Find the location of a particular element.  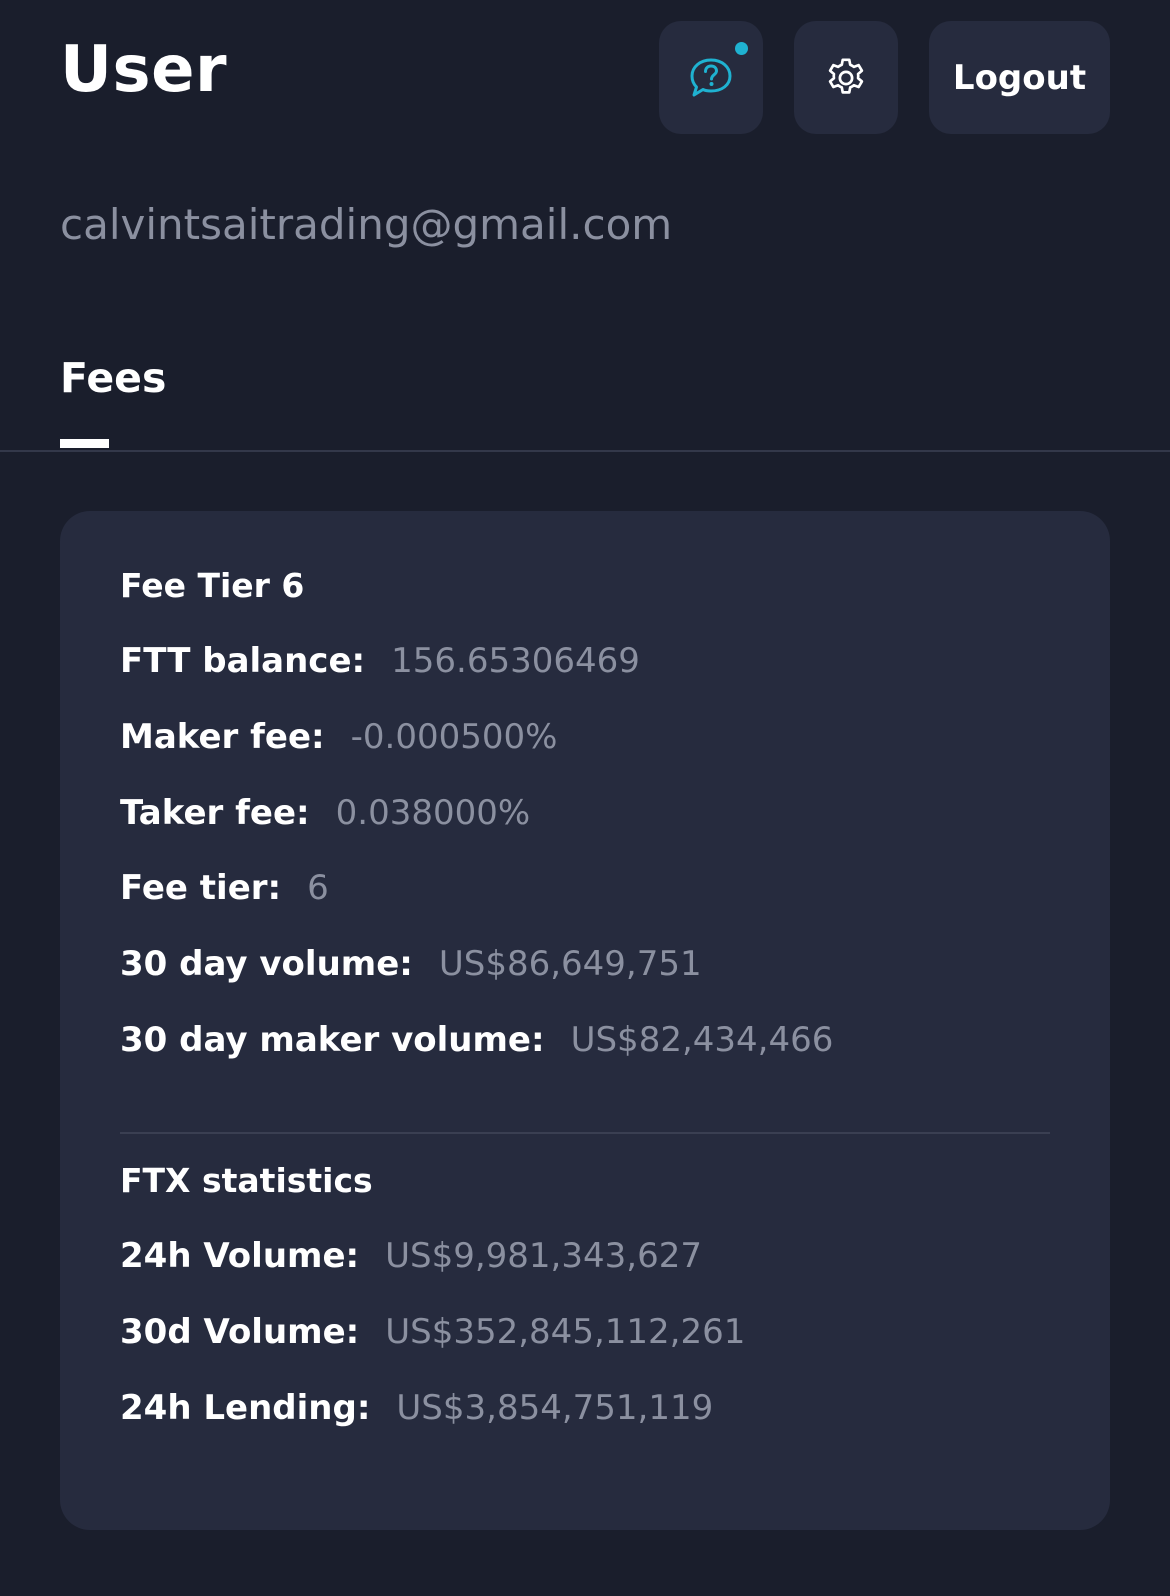

fee-row-value: -0.000500% is located at coordinates (454, 737).